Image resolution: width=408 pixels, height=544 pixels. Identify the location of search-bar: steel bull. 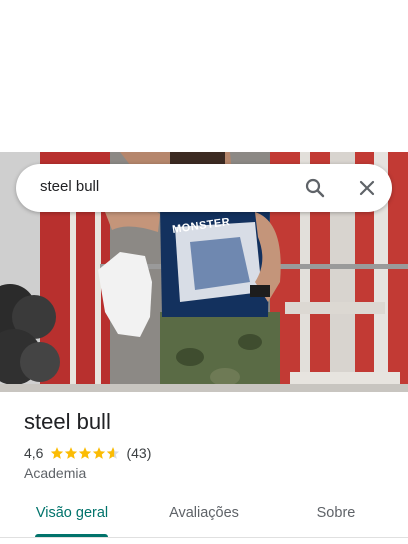
(204, 188).